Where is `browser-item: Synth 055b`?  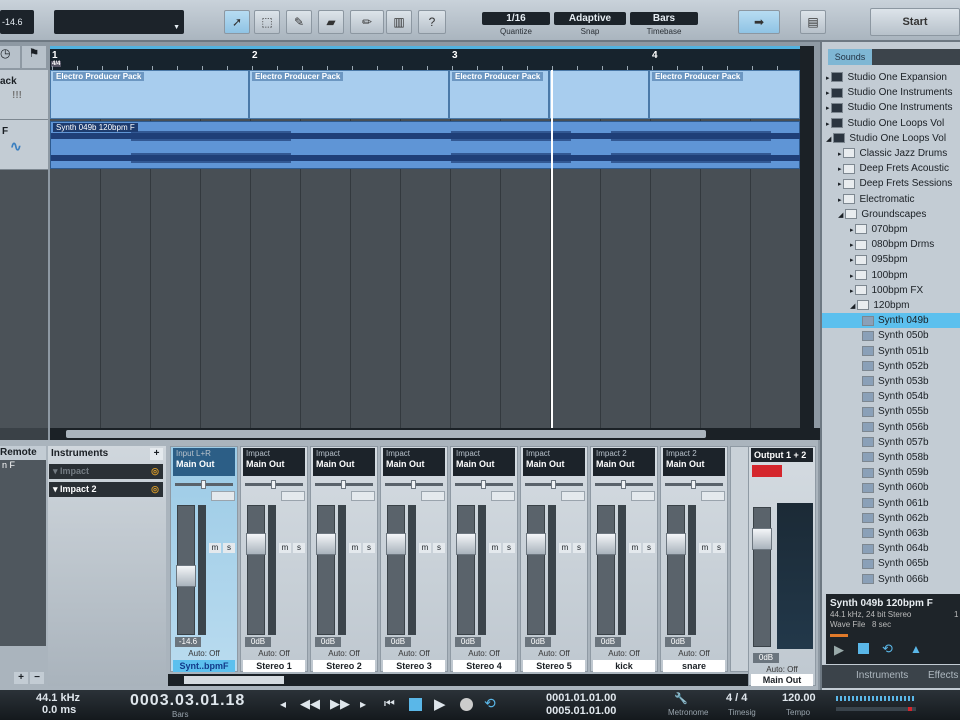 browser-item: Synth 055b is located at coordinates (891, 411).